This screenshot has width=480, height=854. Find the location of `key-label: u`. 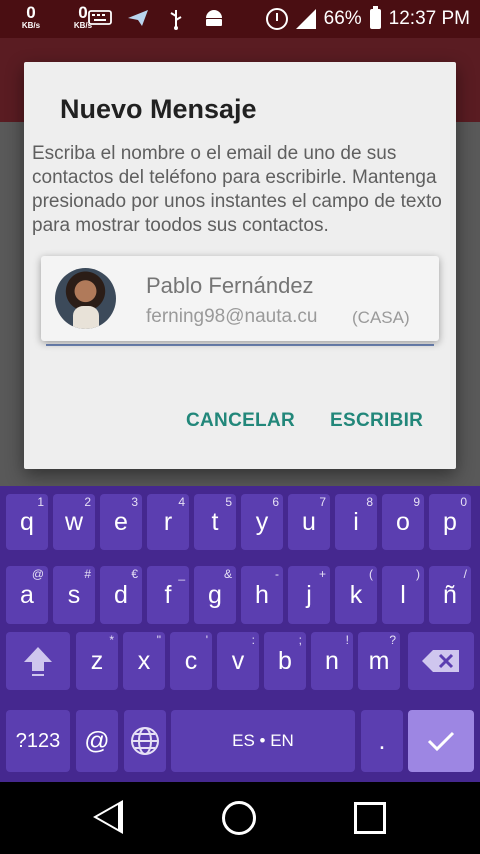

key-label: u is located at coordinates (309, 521).